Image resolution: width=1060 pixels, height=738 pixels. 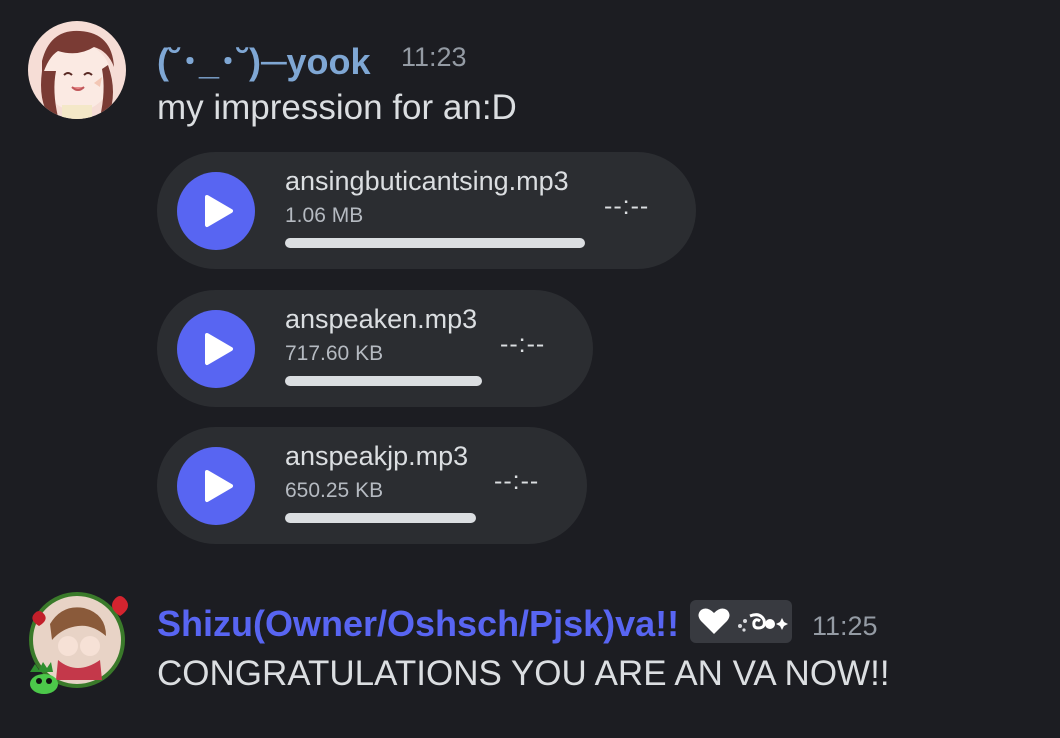 What do you see at coordinates (334, 353) in the screenshot?
I see `audio-filesize: 717.60 KB` at bounding box center [334, 353].